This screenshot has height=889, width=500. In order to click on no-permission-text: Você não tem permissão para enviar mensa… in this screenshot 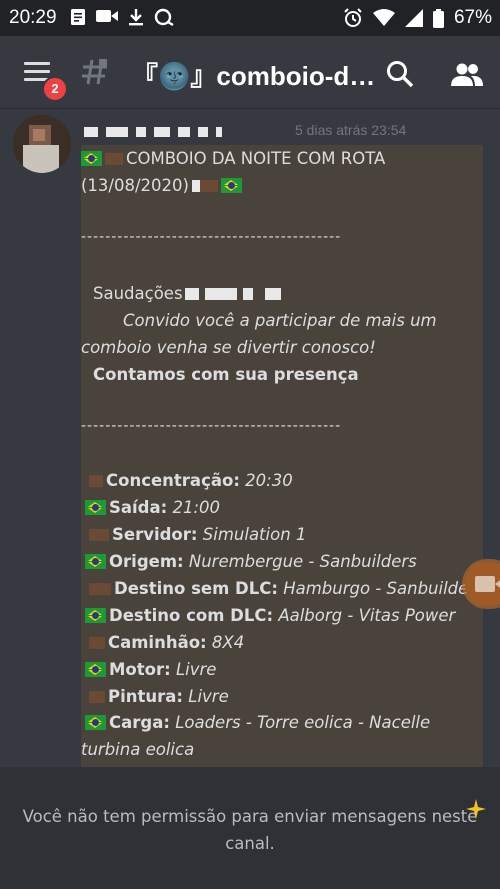, I will do `click(250, 830)`.